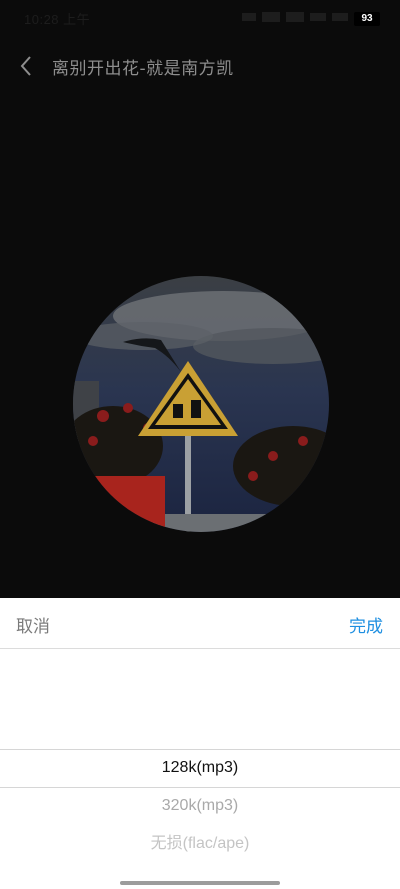 This screenshot has height=889, width=400. What do you see at coordinates (200, 623) in the screenshot?
I see `sheet-header: 取消 完成` at bounding box center [200, 623].